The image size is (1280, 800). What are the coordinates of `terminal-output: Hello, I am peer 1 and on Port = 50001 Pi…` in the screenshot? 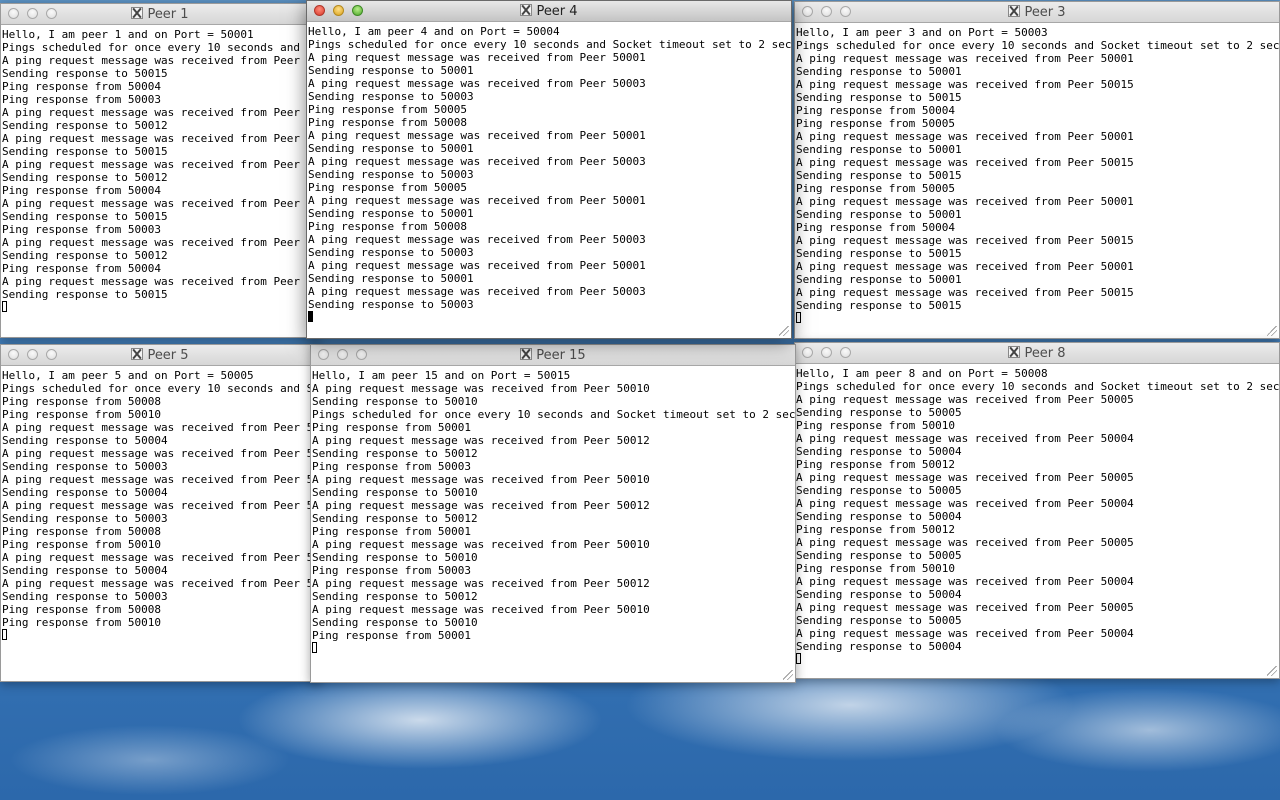 It's located at (160, 181).